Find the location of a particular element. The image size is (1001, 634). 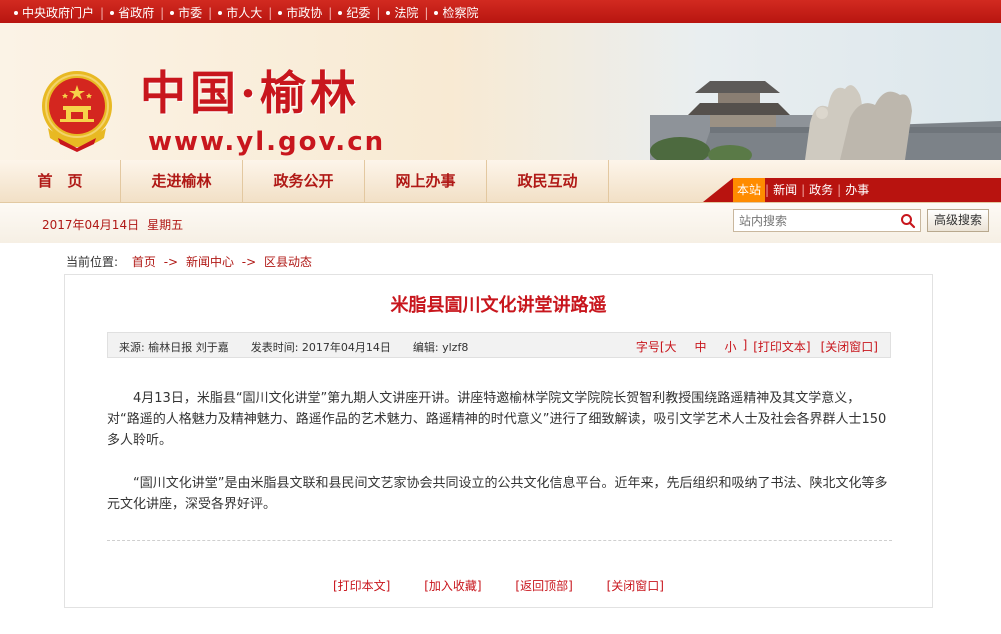

article-tools: 字号[ 大 中 小 ] [打印文本] [关闭窗口] is located at coordinates (757, 346).